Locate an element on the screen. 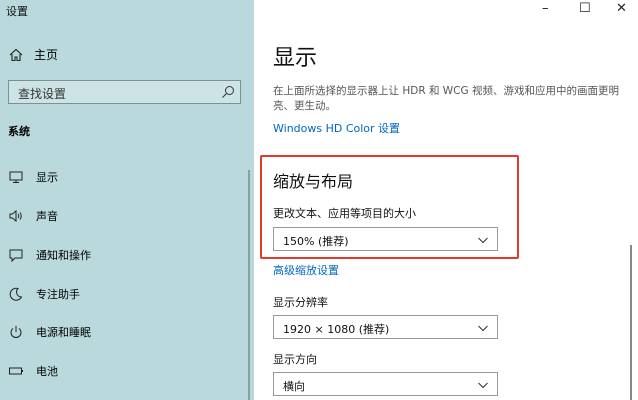  sidebar-item-label: 电池 is located at coordinates (47, 371).